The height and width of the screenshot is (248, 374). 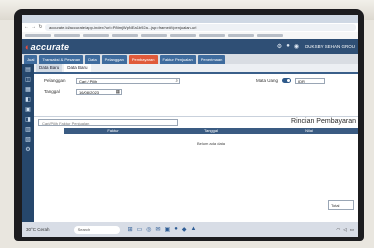 What do you see at coordinates (143, 59) in the screenshot?
I see `module-tab-active: Pembayaran` at bounding box center [143, 59].